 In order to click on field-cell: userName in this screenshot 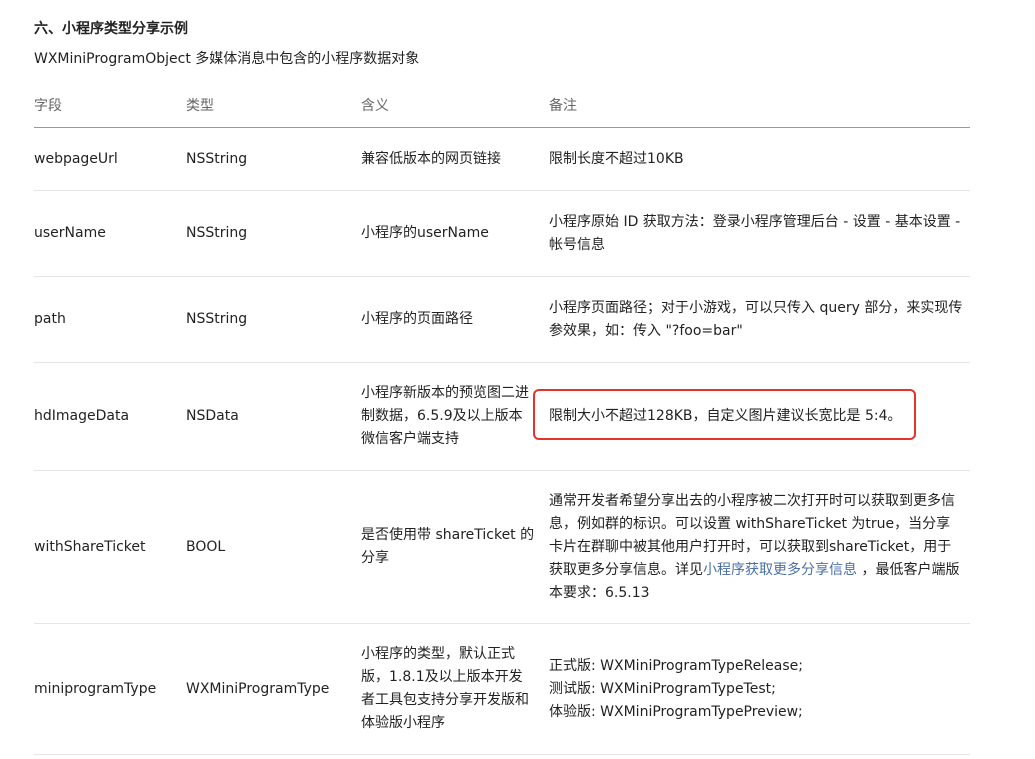, I will do `click(110, 233)`.